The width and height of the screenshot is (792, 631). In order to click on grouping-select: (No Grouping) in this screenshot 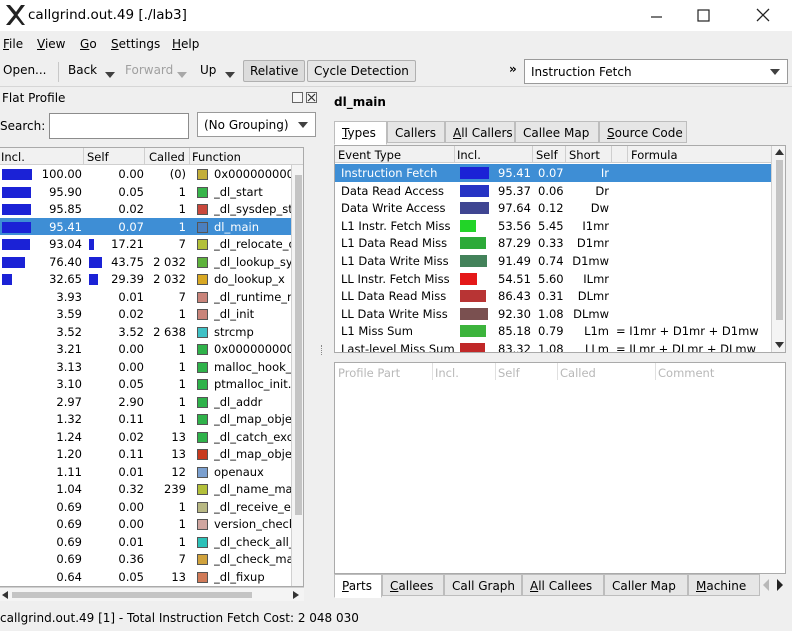, I will do `click(256, 124)`.